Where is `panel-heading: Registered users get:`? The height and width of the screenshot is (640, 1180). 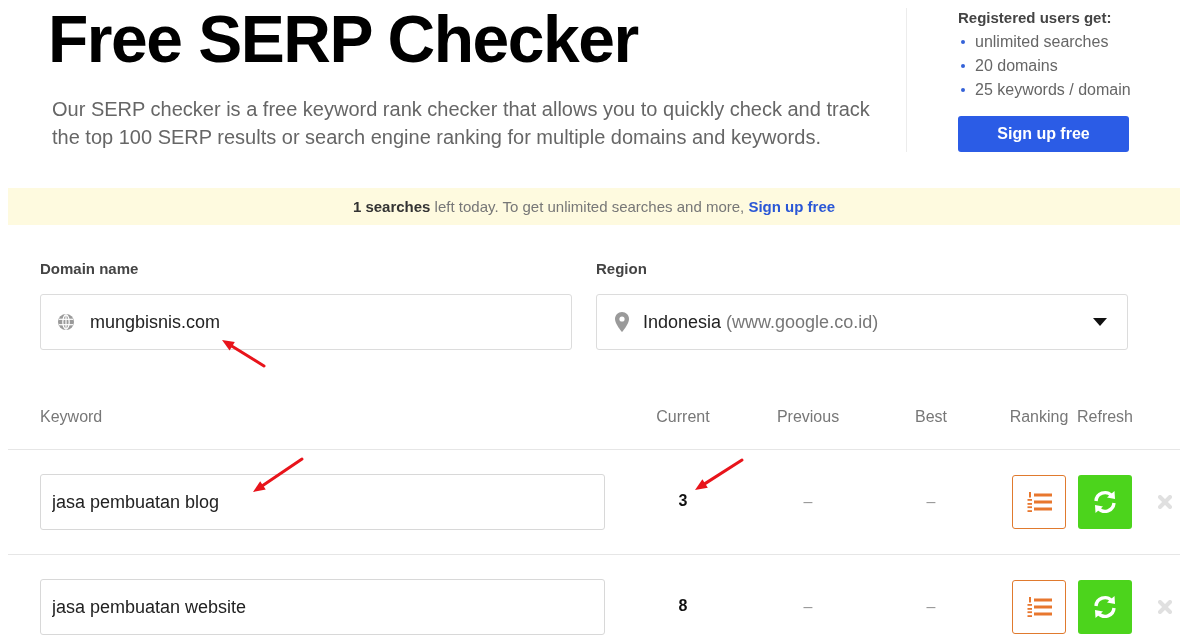 panel-heading: Registered users get: is located at coordinates (1035, 18).